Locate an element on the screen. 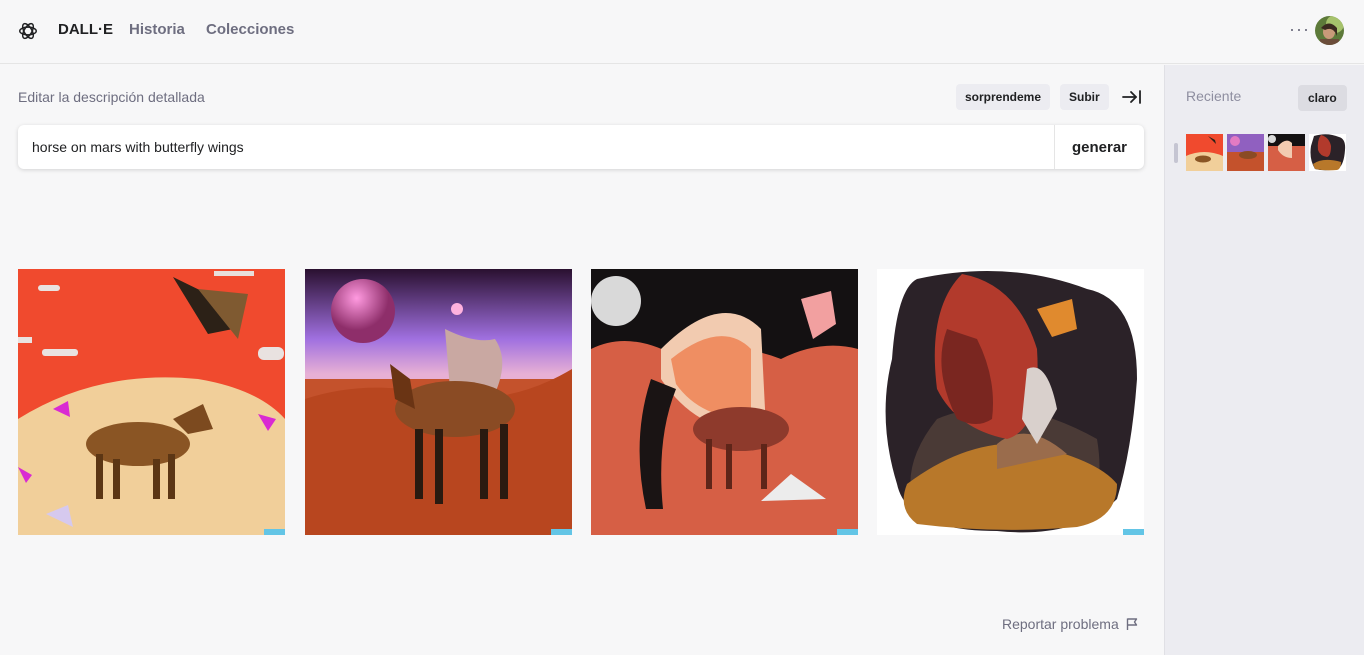 Image resolution: width=1364 pixels, height=655 pixels. brand-title: DALL·E is located at coordinates (85, 29).